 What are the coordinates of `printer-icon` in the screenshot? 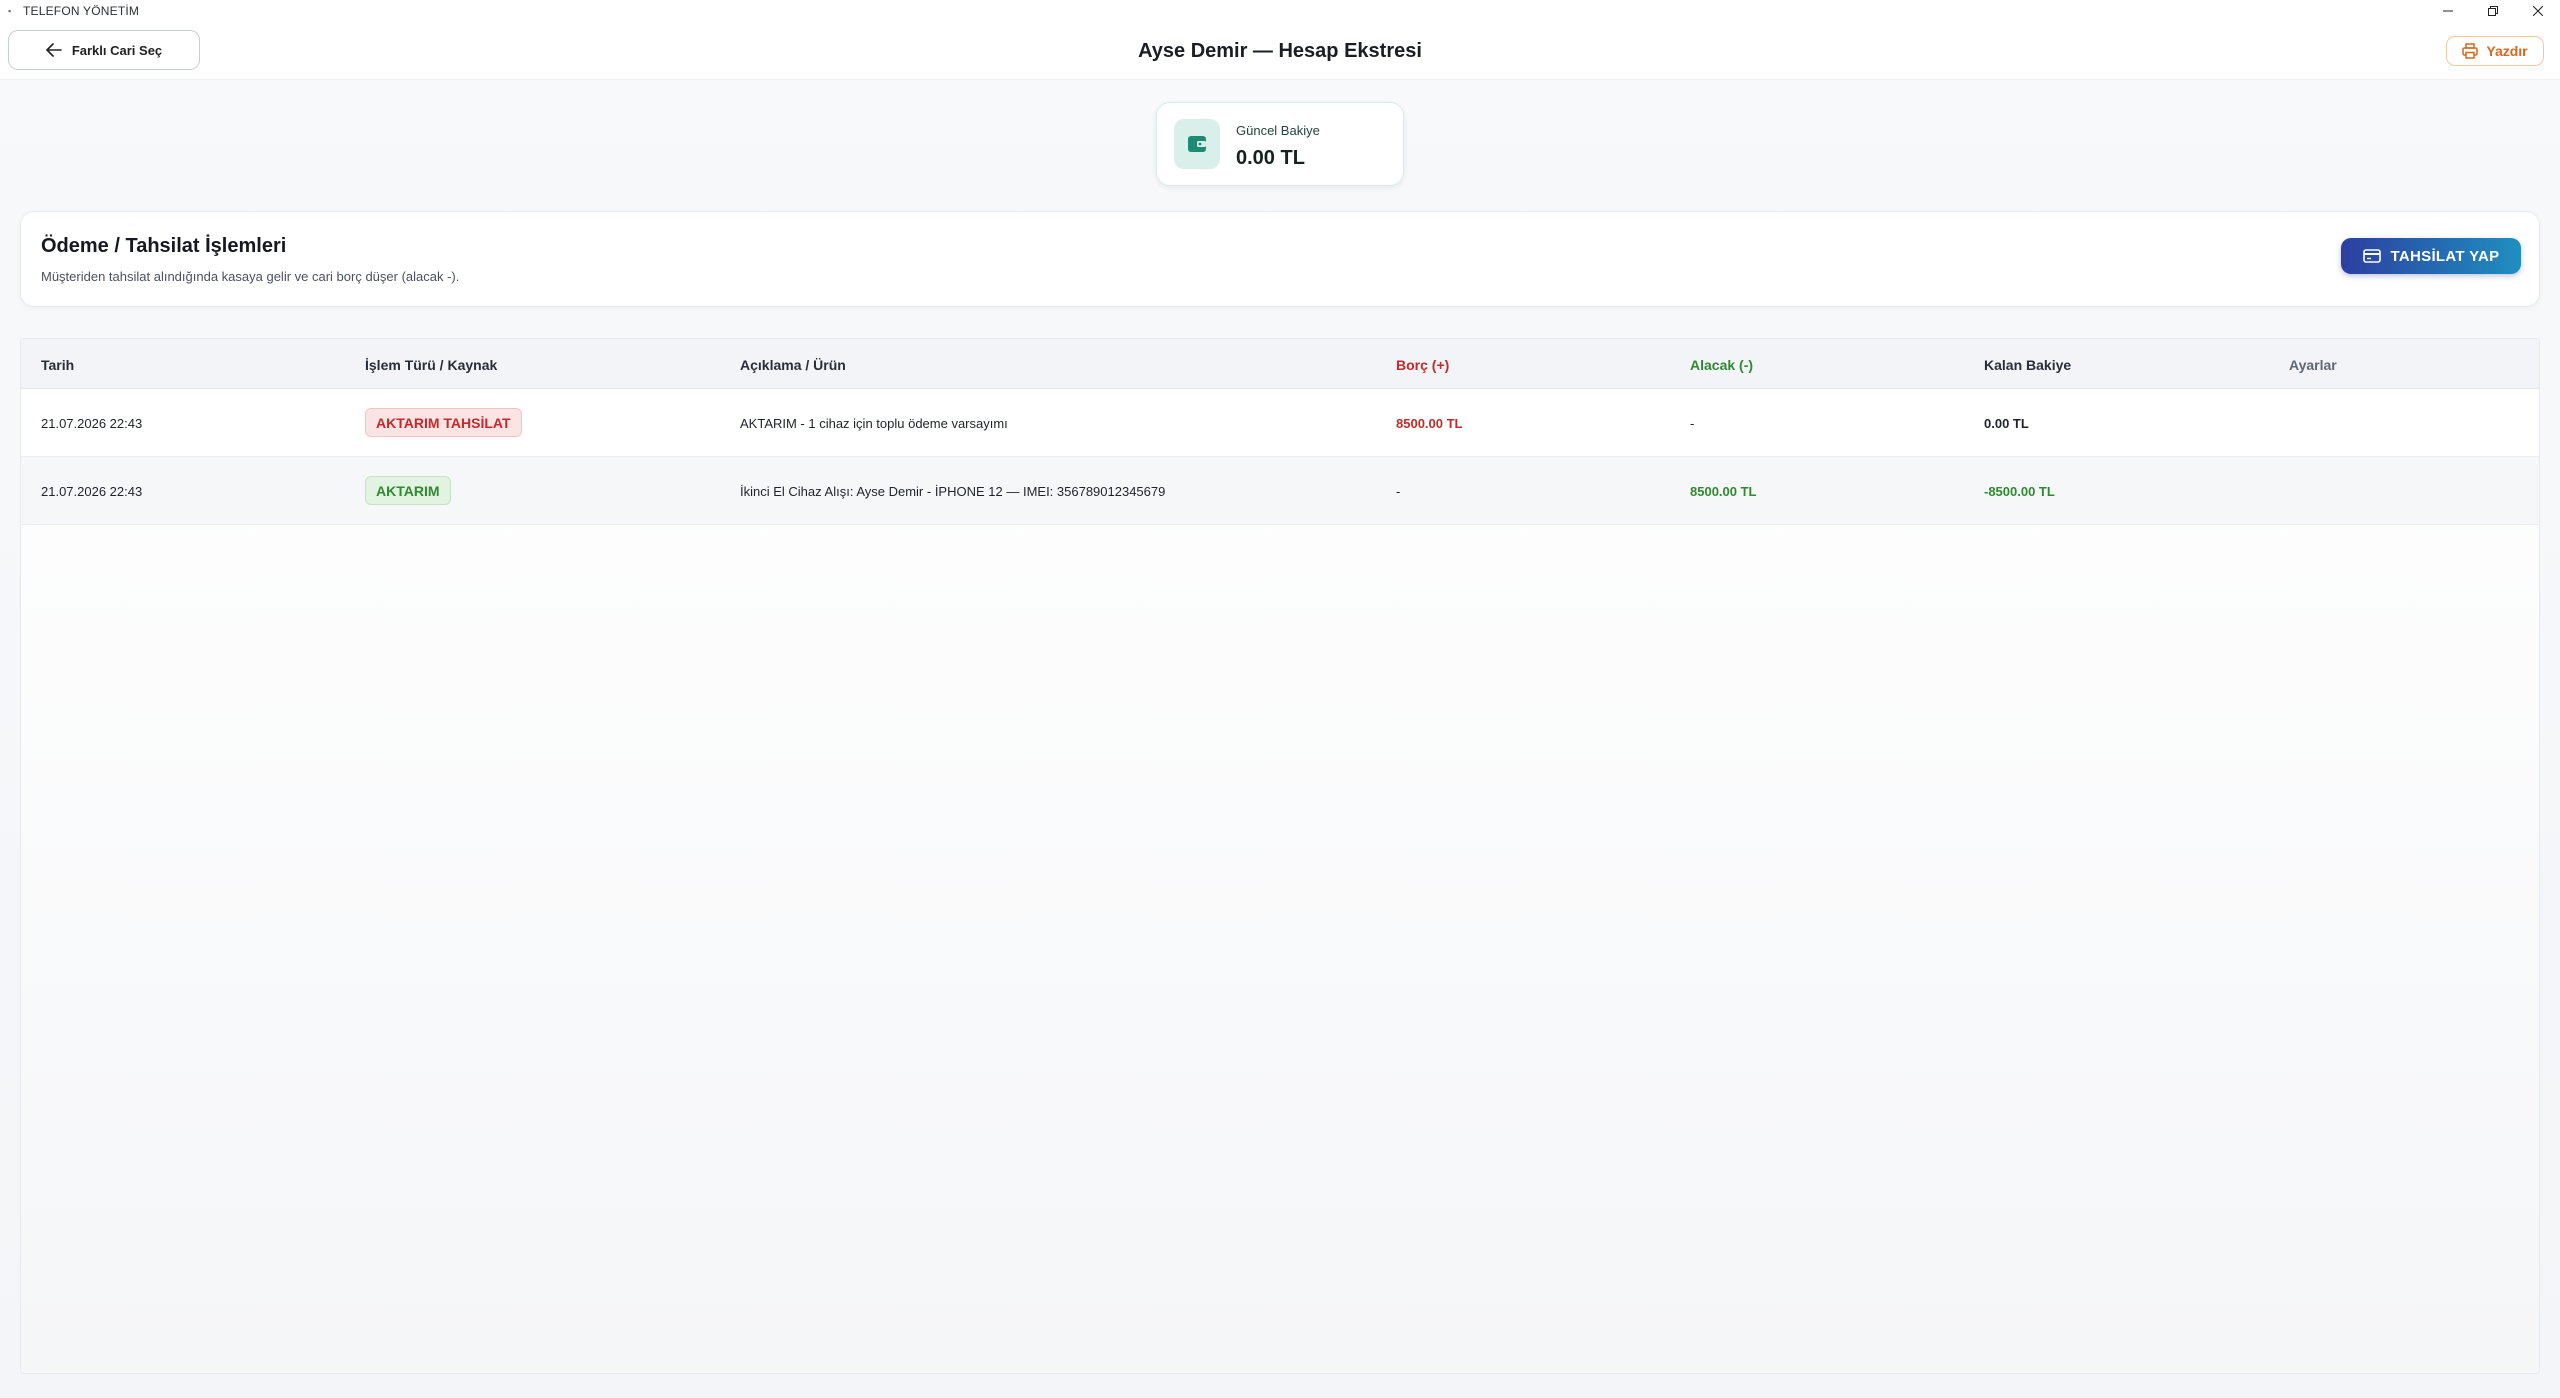 It's located at (2470, 51).